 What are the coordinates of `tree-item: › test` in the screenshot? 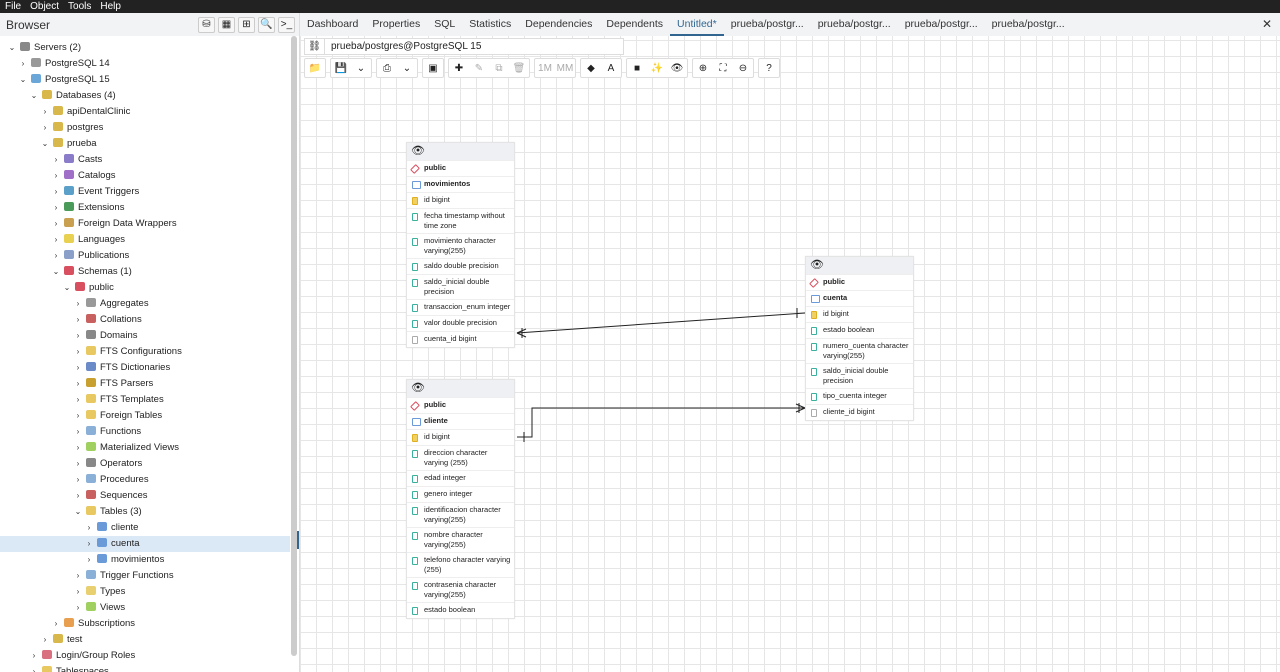 It's located at (145, 640).